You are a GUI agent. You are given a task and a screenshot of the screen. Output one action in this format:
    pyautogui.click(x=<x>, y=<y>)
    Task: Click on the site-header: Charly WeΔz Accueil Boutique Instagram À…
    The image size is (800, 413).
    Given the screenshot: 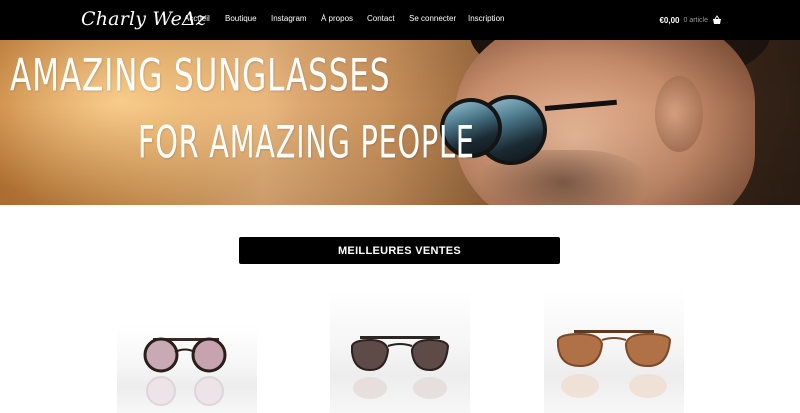 What is the action you would take?
    pyautogui.click(x=400, y=20)
    